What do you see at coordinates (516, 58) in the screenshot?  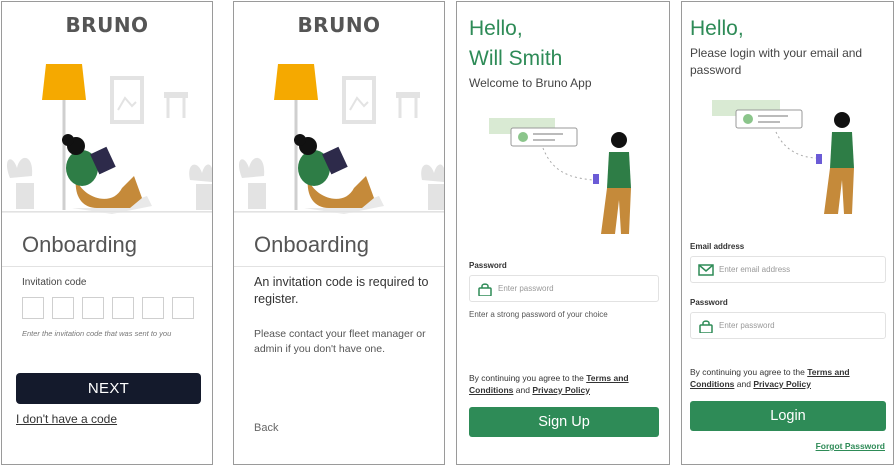 I see `user-name: Will Smith` at bounding box center [516, 58].